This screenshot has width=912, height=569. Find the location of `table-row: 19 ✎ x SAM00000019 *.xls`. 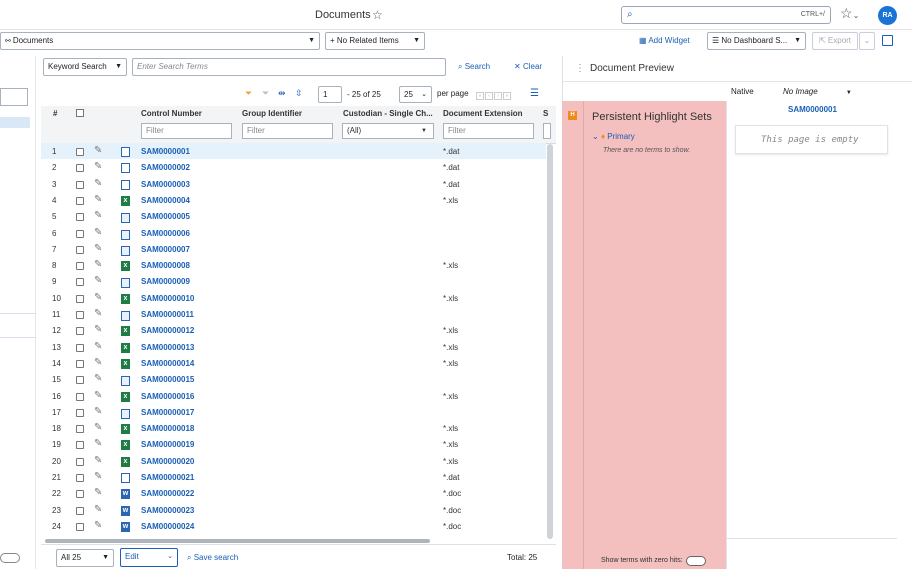

table-row: 19 ✎ x SAM00000019 *.xls is located at coordinates (293, 444).